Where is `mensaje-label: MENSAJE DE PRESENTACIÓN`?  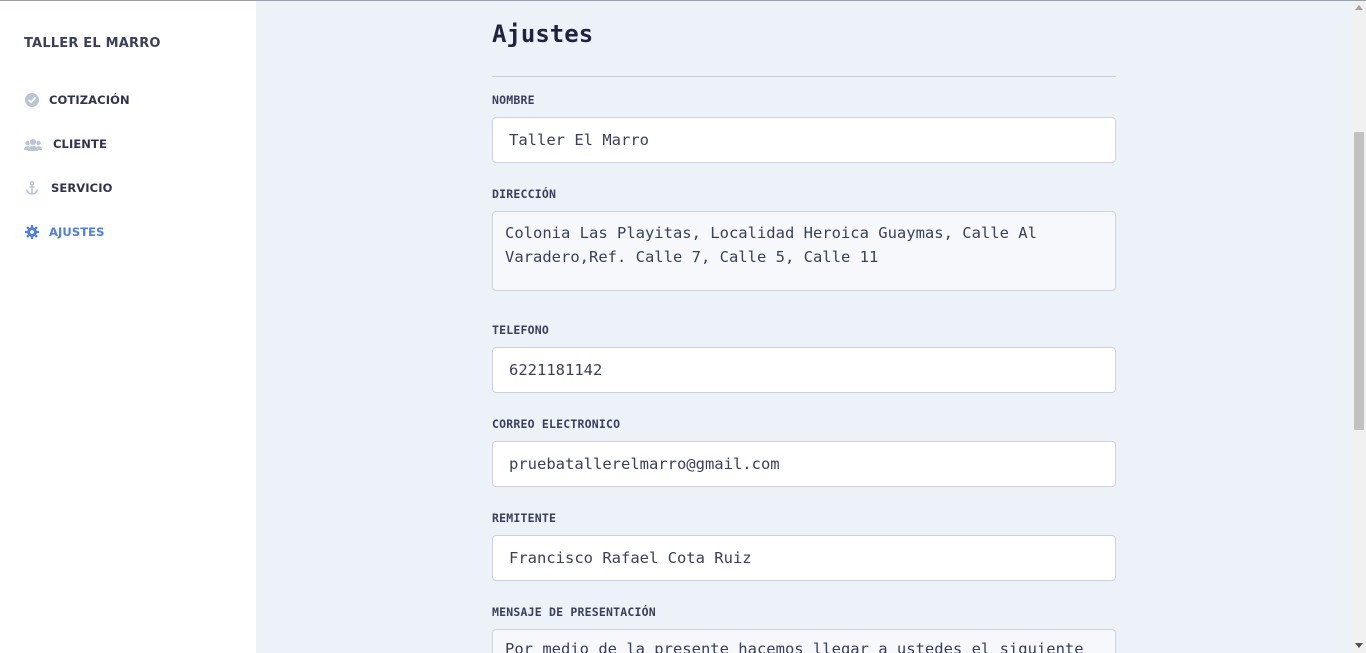
mensaje-label: MENSAJE DE PRESENTACIÓN is located at coordinates (574, 612).